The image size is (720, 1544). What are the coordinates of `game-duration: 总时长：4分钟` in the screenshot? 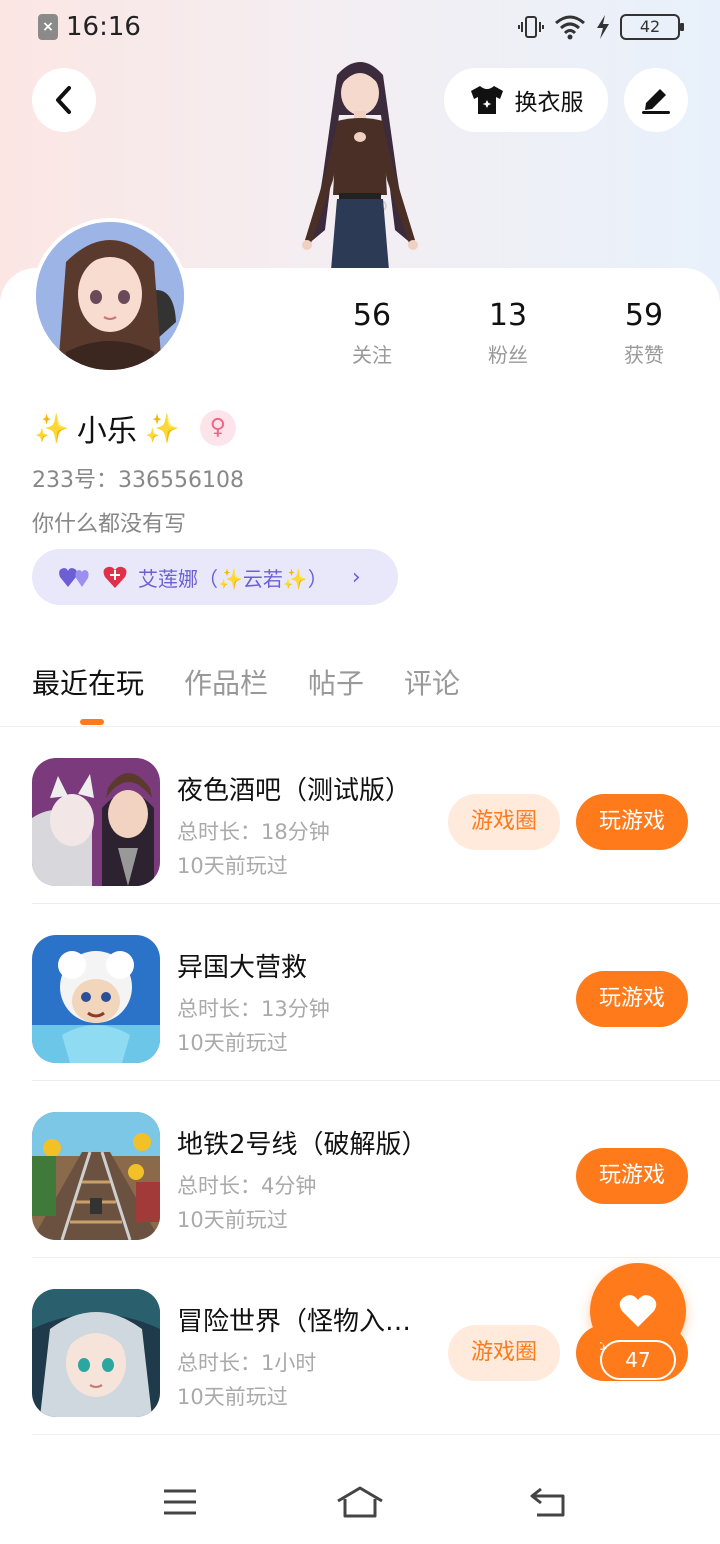 It's located at (247, 1186).